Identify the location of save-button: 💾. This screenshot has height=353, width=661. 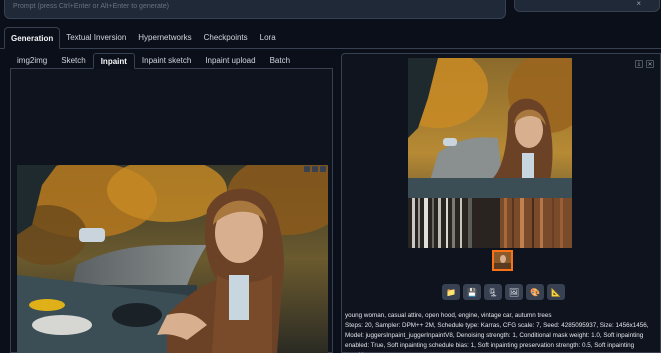
(472, 292).